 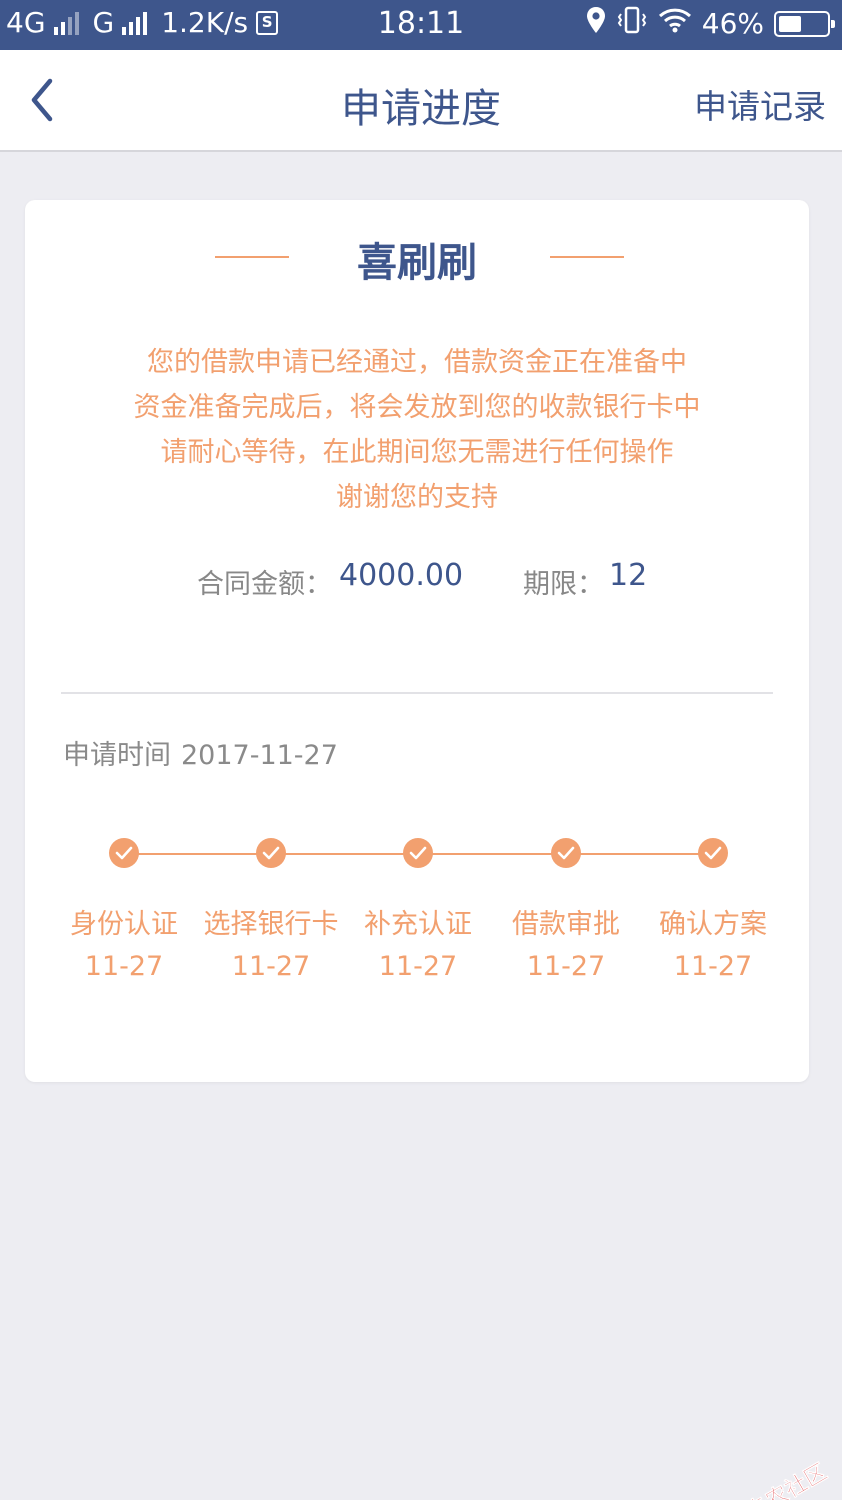 What do you see at coordinates (418, 924) in the screenshot?
I see `step-name: 补充认证` at bounding box center [418, 924].